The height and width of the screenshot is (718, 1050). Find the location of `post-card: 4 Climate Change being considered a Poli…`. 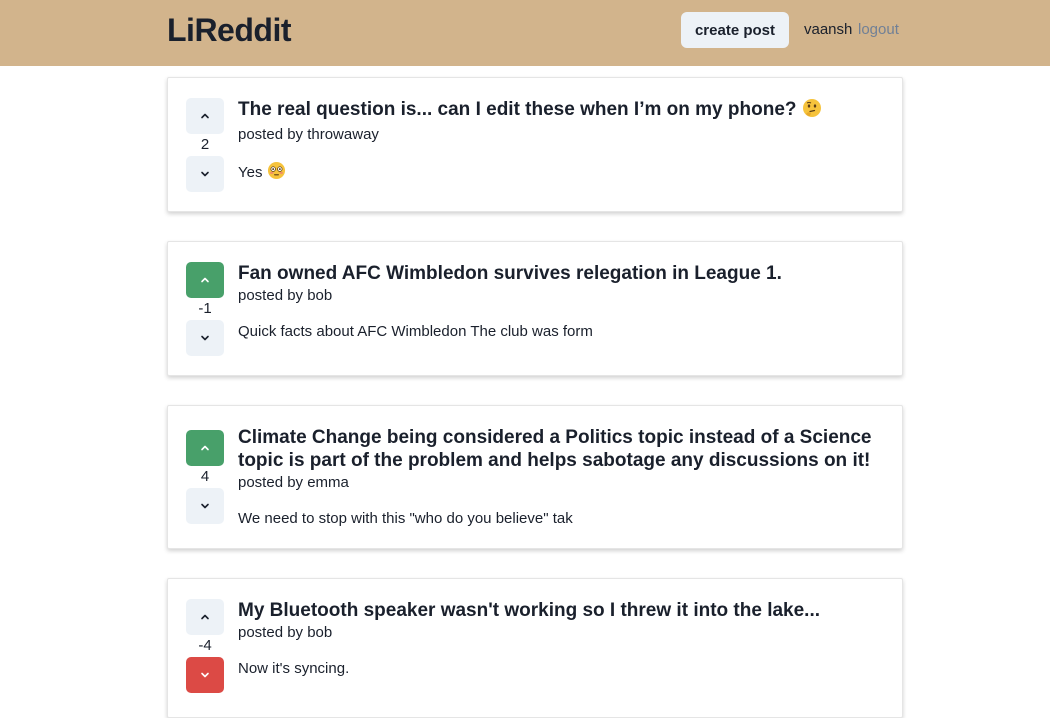

post-card: 4 Climate Change being considered a Poli… is located at coordinates (535, 477).